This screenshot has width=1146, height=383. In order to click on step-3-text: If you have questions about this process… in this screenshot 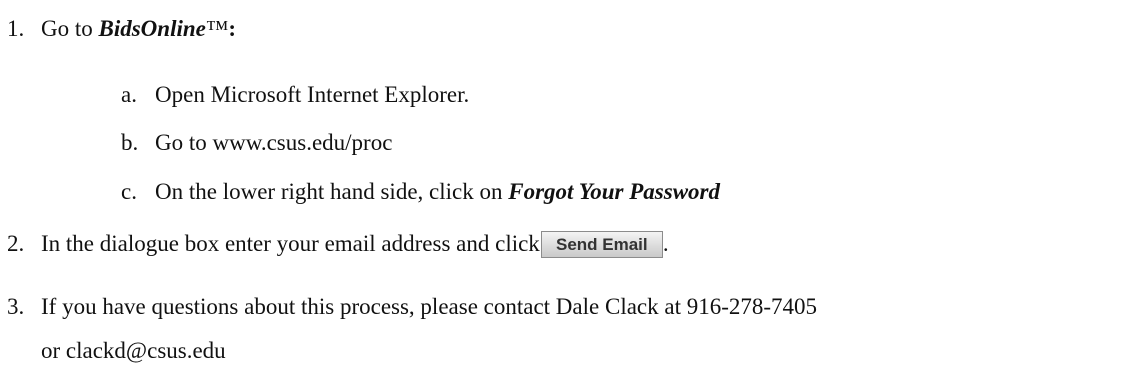, I will do `click(429, 306)`.